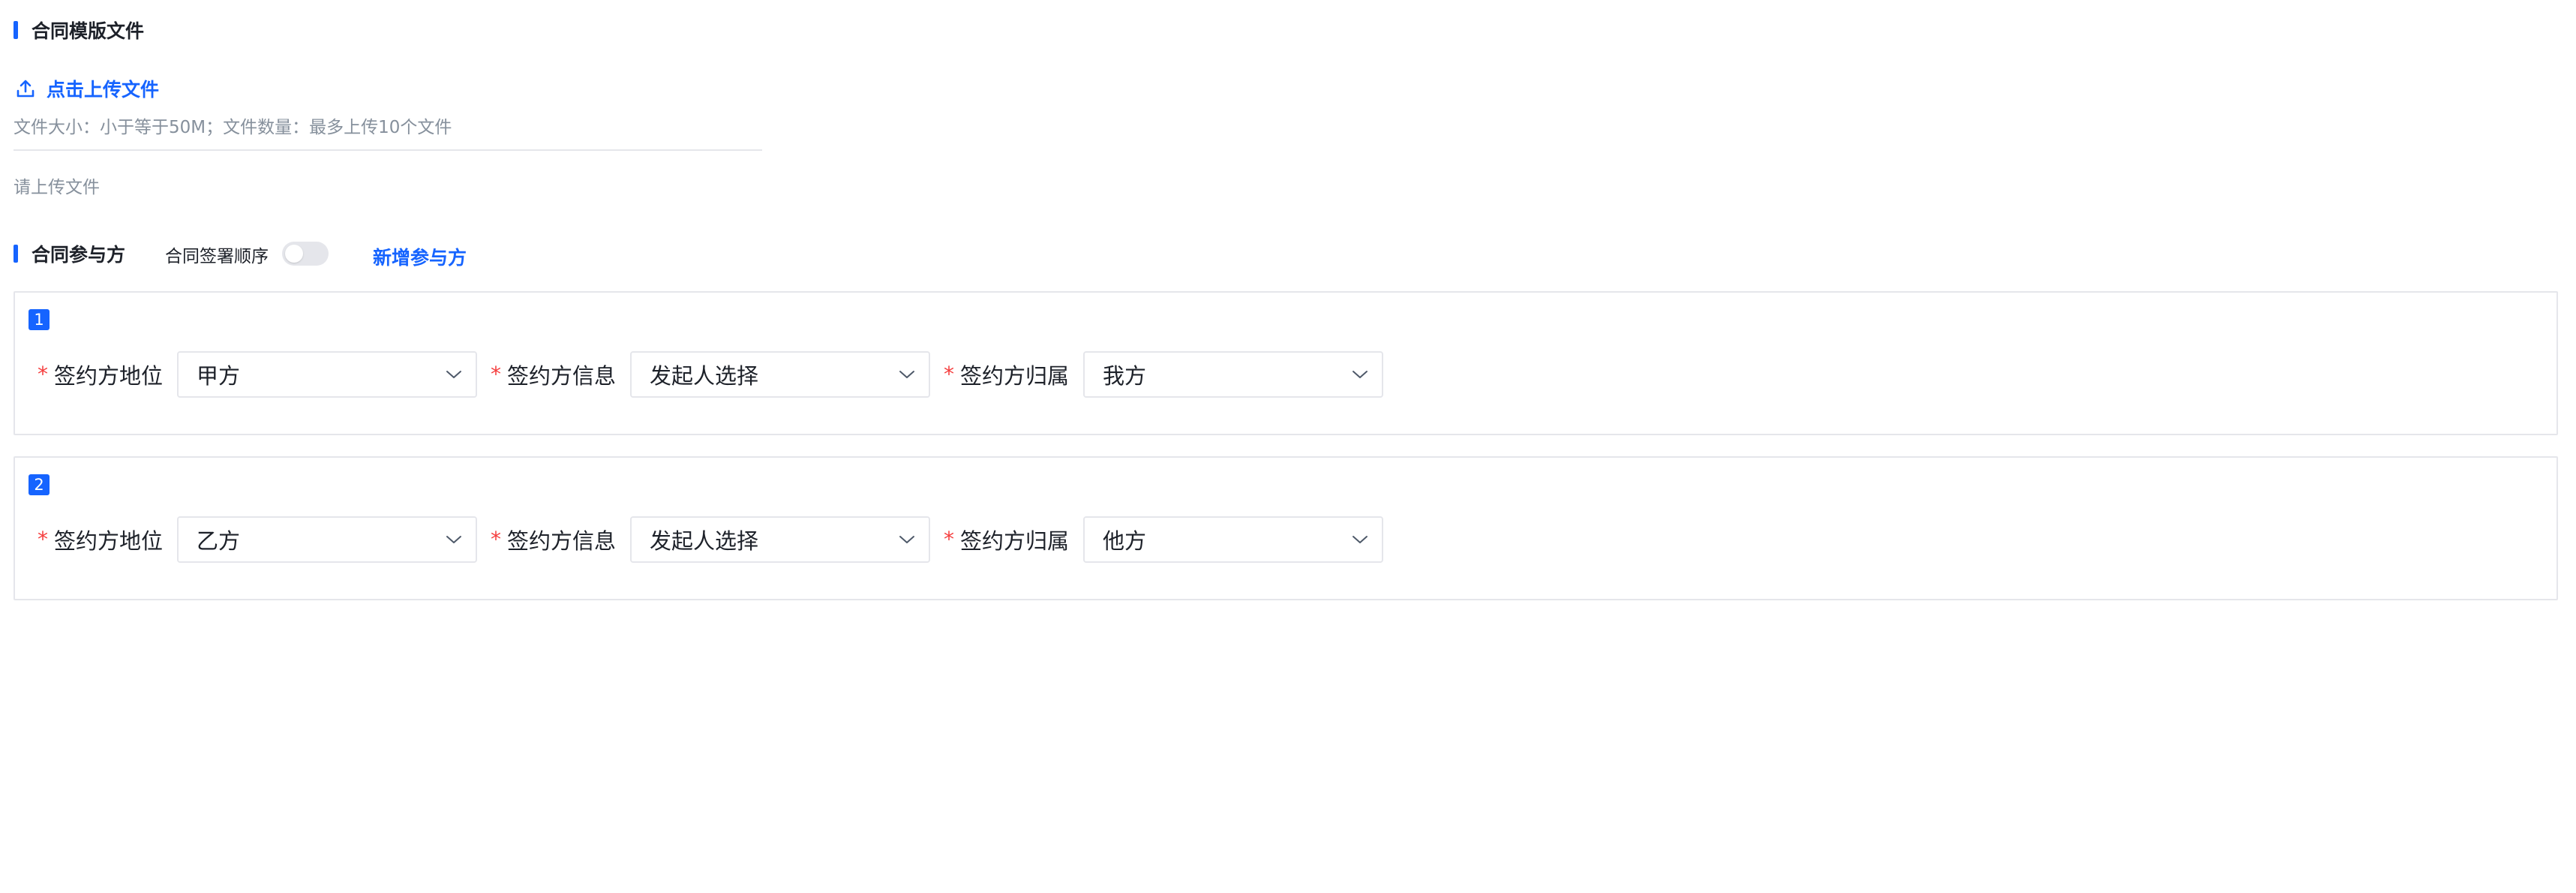  Describe the element at coordinates (327, 374) in the screenshot. I see `party-role-select: 甲方` at that location.